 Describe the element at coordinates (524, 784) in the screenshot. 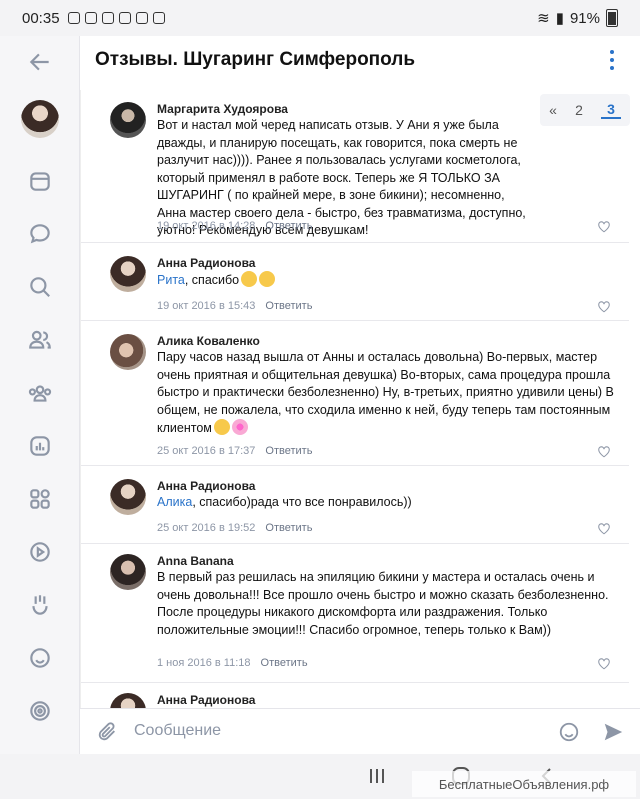

I see `watermark: БесплатныеОбъявления.рф` at that location.